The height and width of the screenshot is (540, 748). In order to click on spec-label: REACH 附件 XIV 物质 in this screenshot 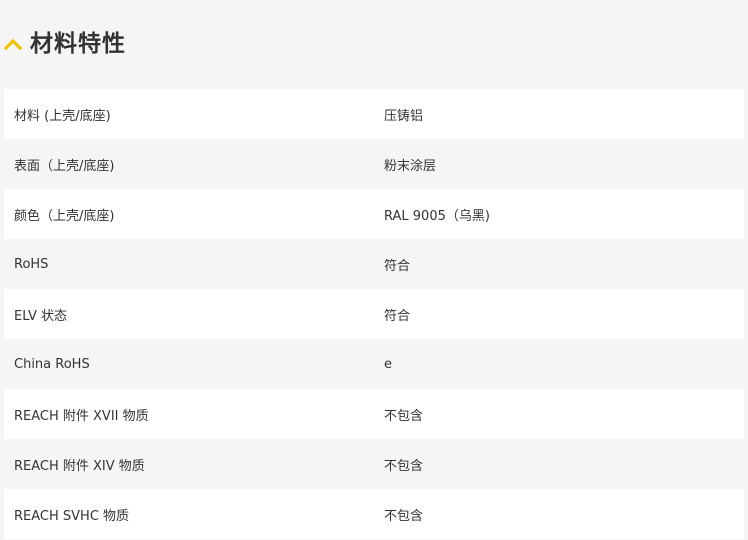, I will do `click(79, 466)`.